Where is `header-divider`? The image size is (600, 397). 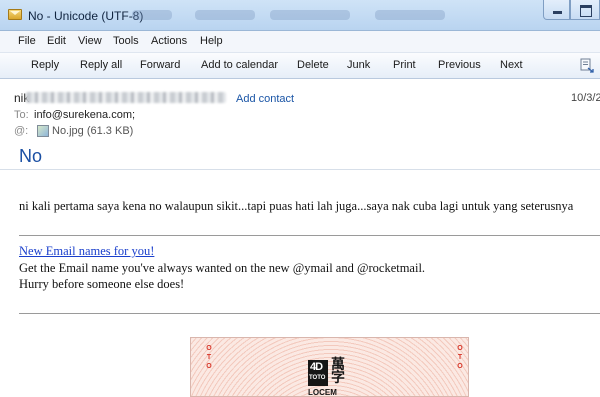
header-divider is located at coordinates (300, 169).